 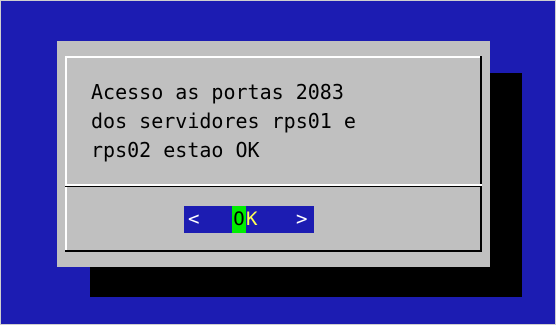 I want to click on frame-right-edge, so click(x=481, y=153).